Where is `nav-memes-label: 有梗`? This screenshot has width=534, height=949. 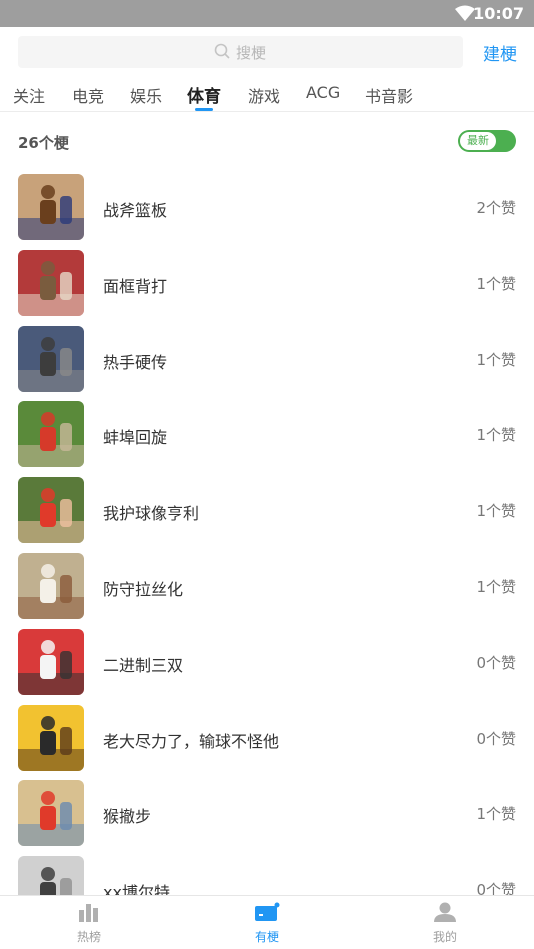
nav-memes-label: 有梗 is located at coordinates (266, 937).